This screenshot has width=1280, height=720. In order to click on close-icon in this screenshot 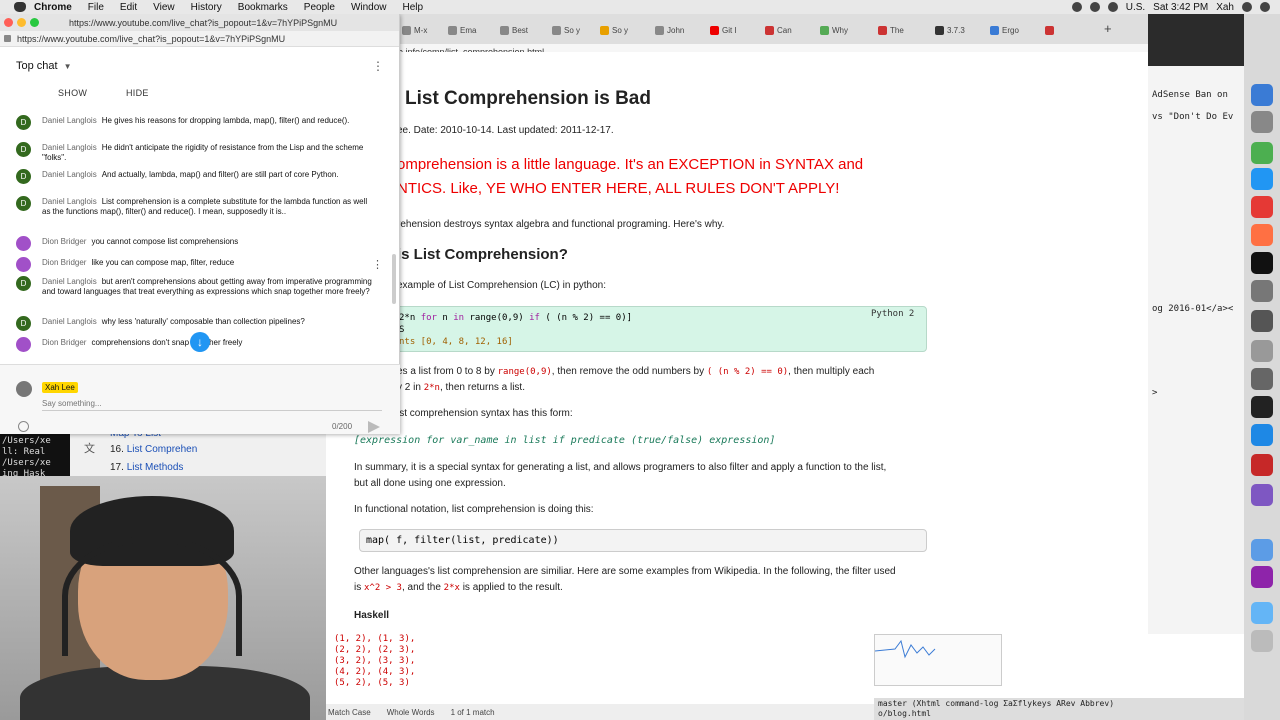, I will do `click(8, 22)`.